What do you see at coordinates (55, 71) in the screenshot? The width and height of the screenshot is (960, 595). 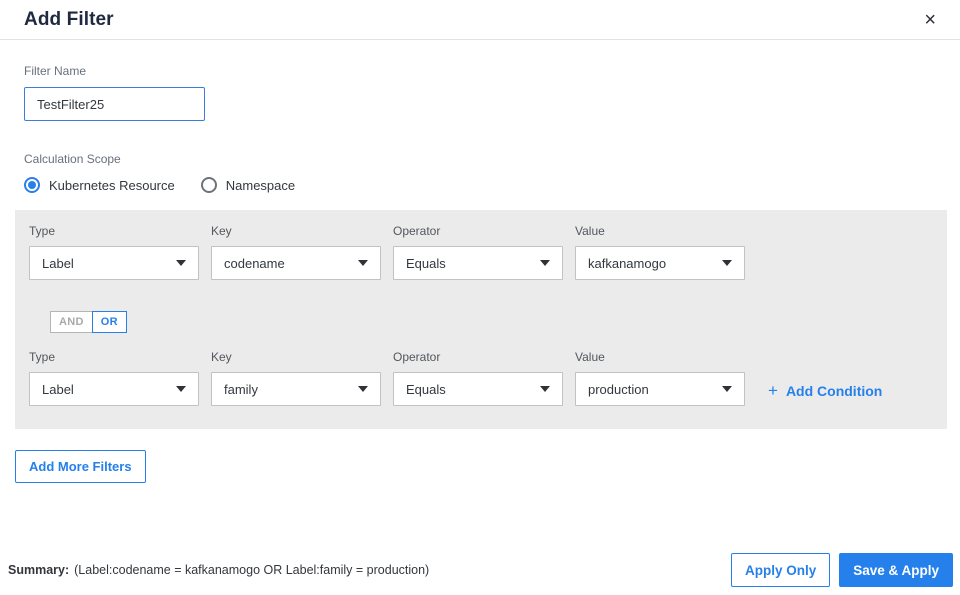 I see `filter-name-label: Filter Name` at bounding box center [55, 71].